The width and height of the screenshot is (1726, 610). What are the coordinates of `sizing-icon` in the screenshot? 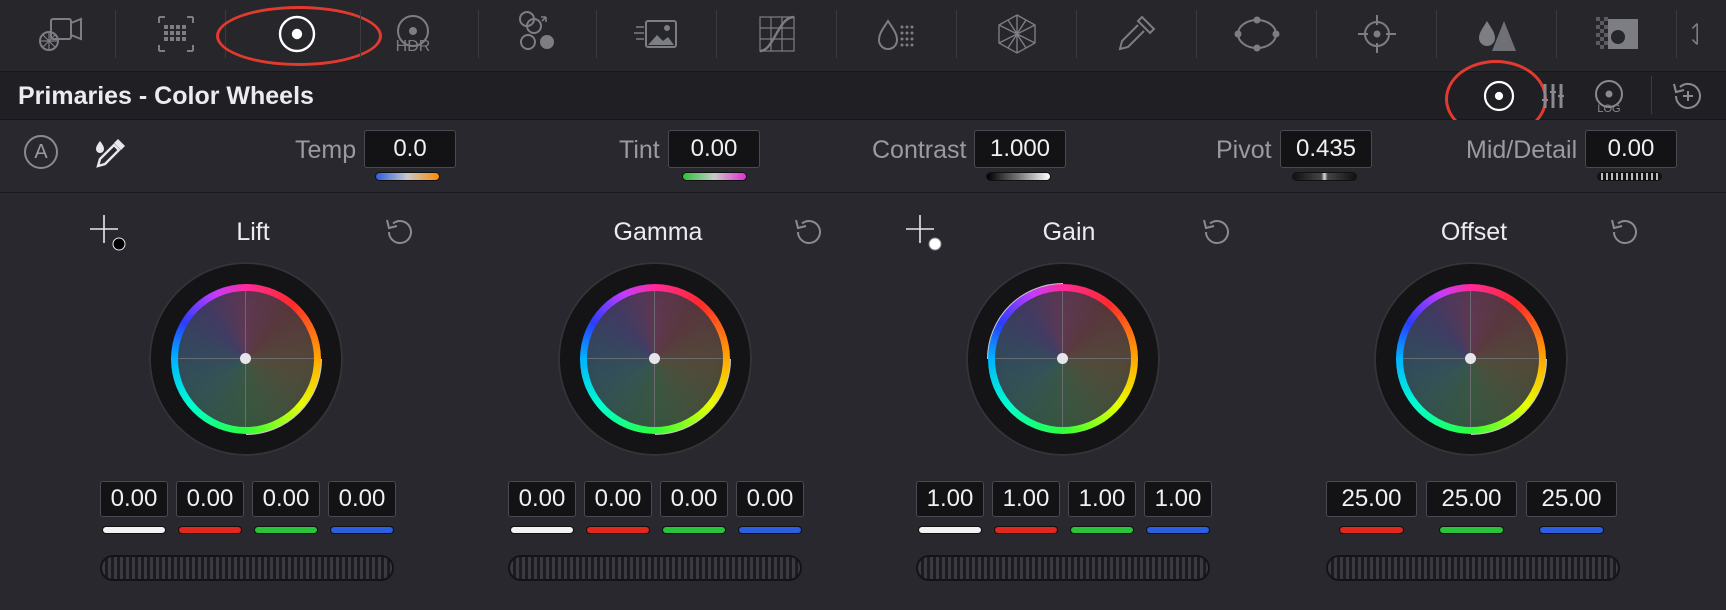 It's located at (1706, 34).